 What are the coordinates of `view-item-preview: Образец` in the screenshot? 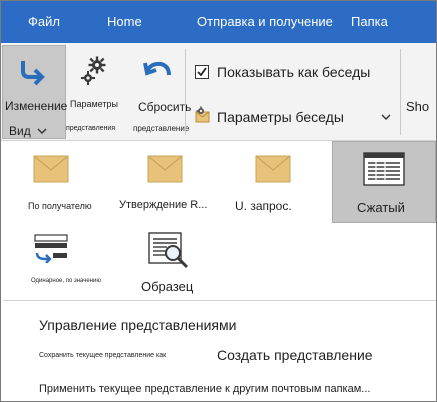 It's located at (165, 262).